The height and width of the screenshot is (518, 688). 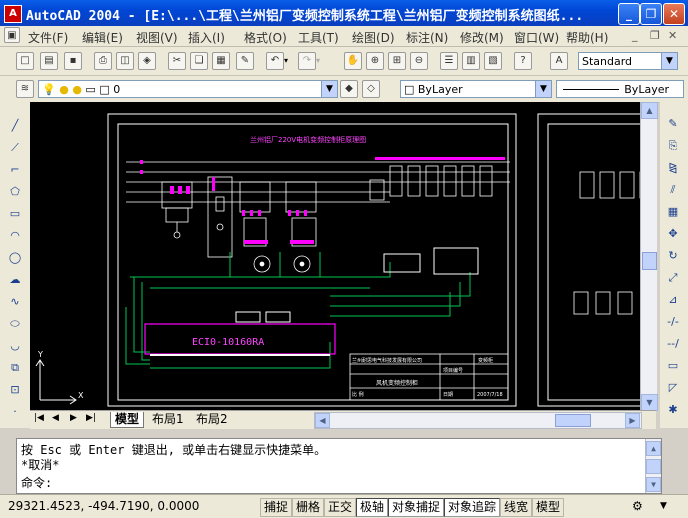 I want to click on scroll-right-icon: ▶, so click(x=632, y=420).